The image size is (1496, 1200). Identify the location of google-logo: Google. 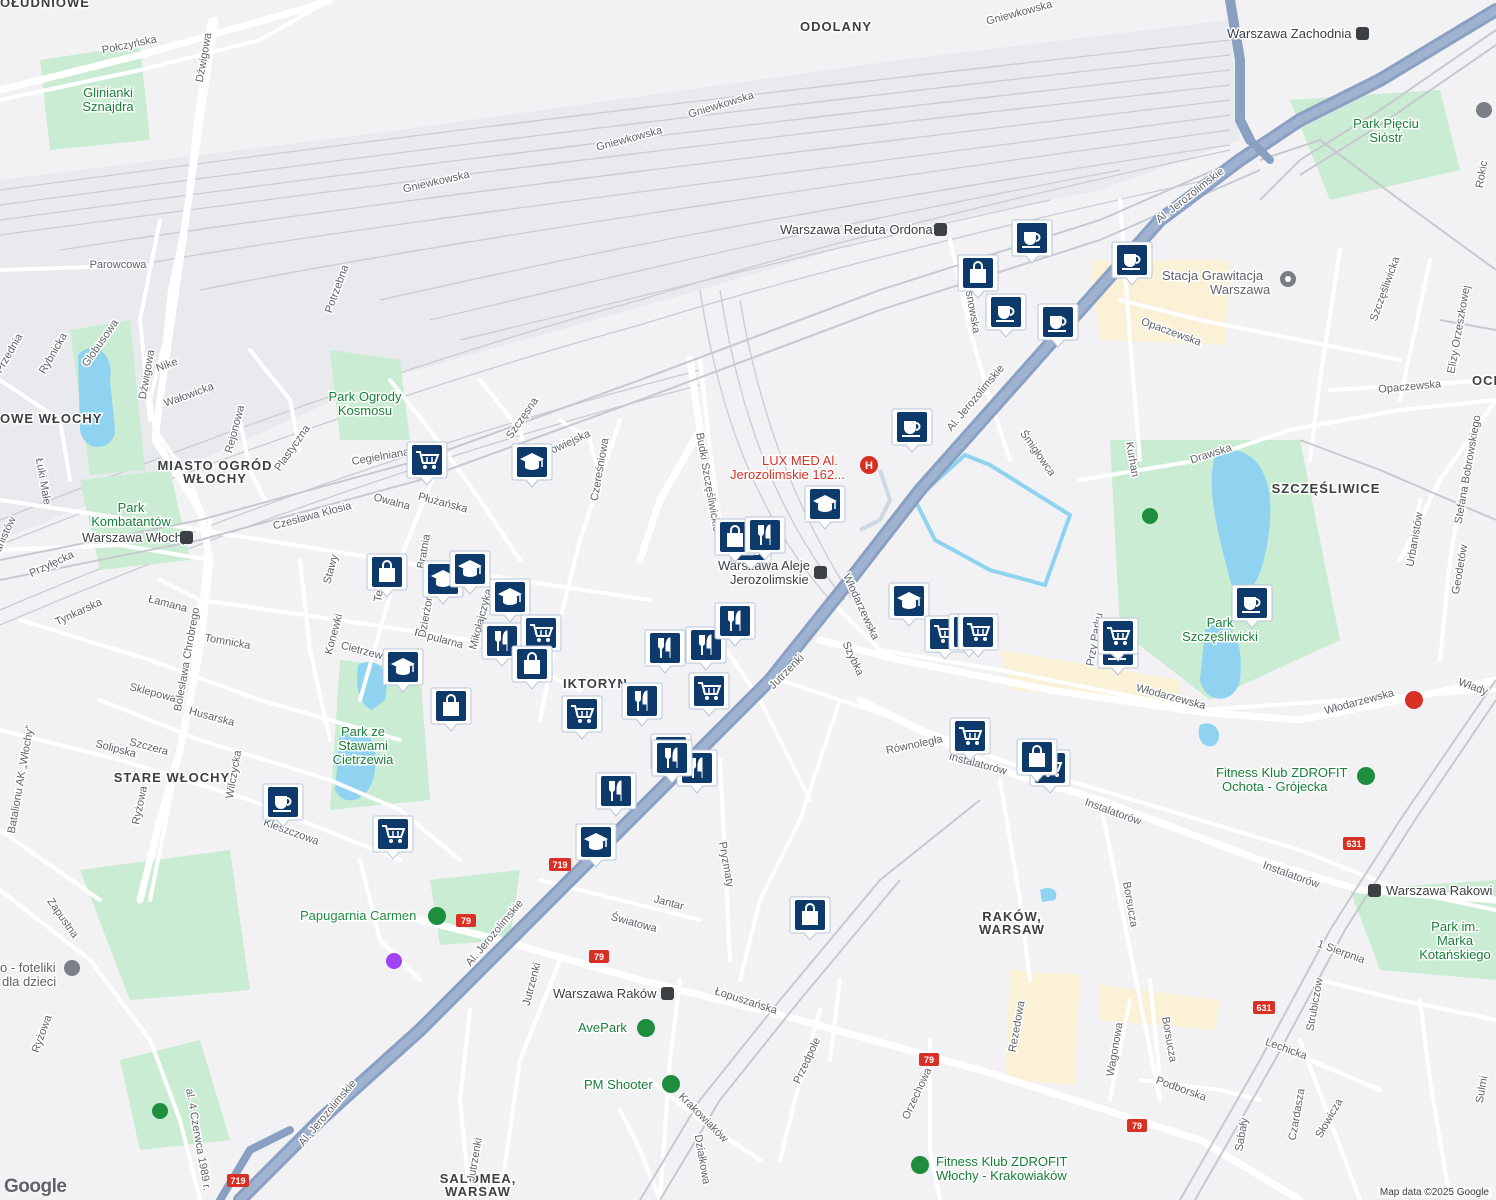
(35, 1187).